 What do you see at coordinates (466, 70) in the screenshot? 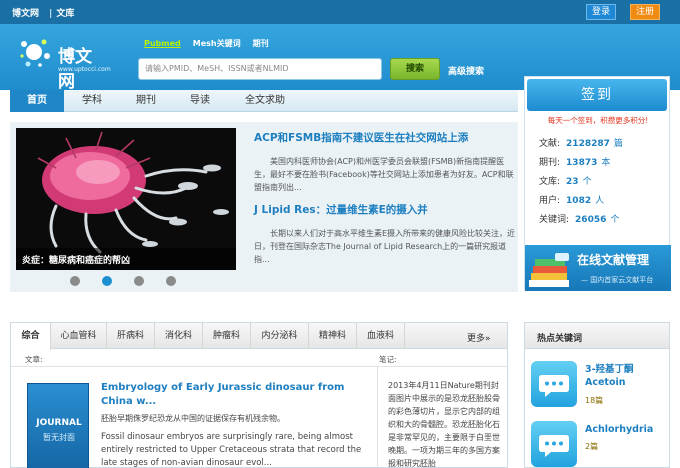
I see `advanced-search-link: 高级搜索` at bounding box center [466, 70].